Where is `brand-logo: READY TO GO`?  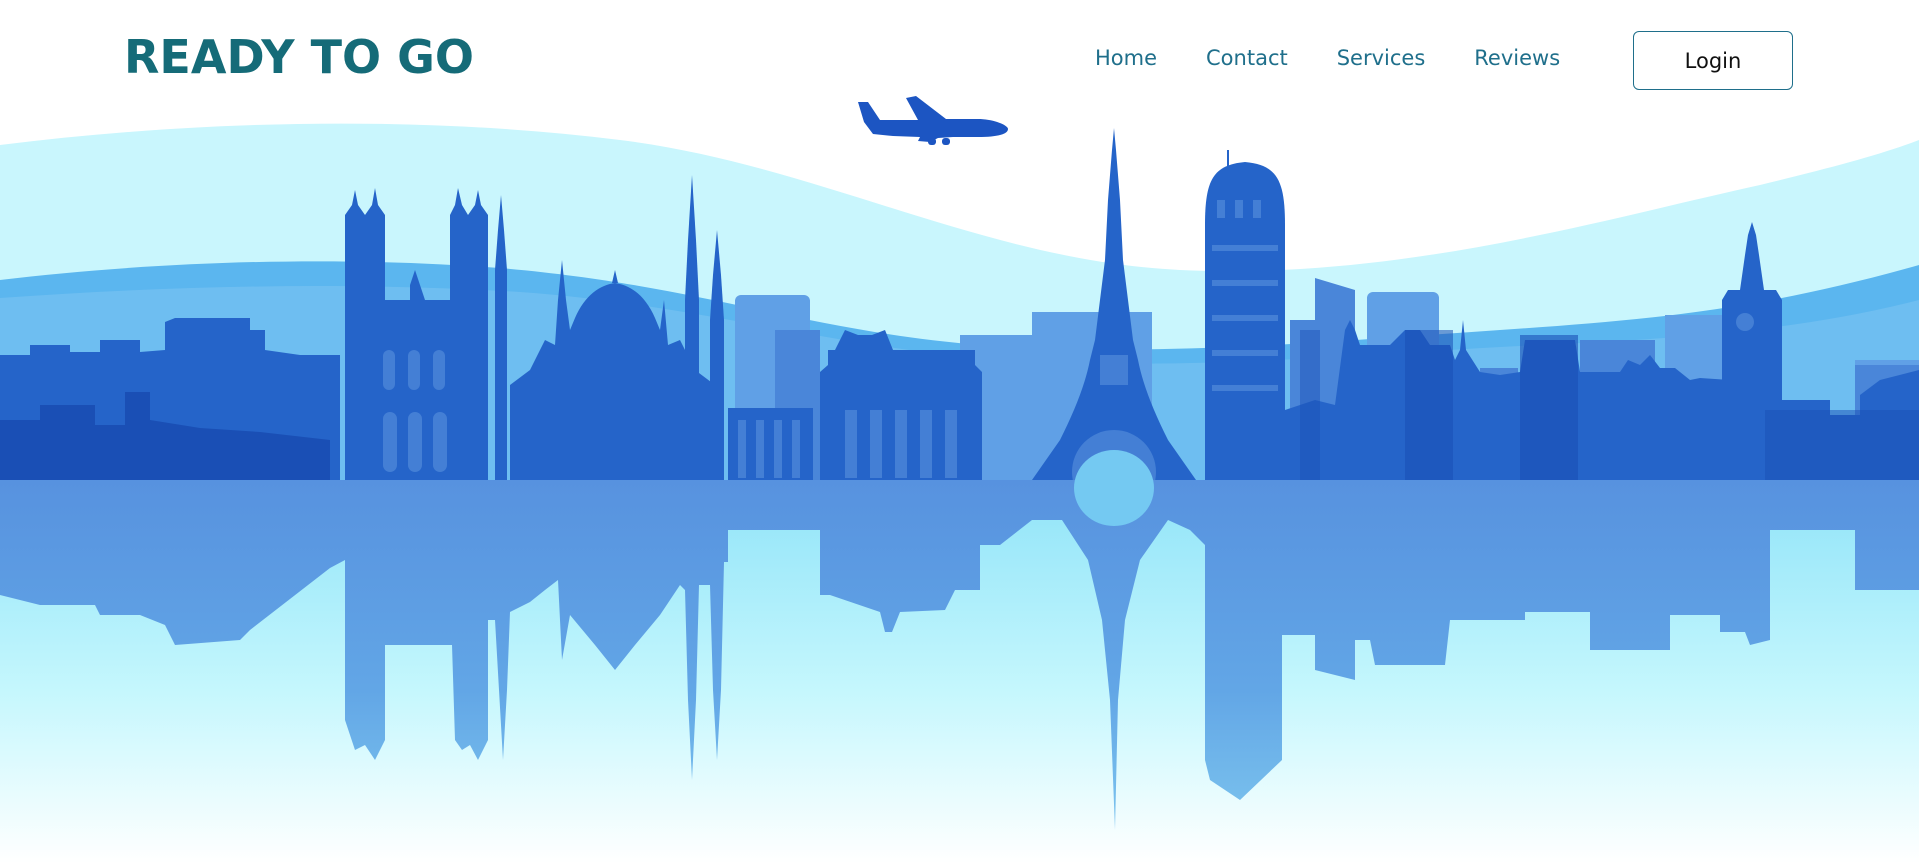 brand-logo: READY TO GO is located at coordinates (299, 57).